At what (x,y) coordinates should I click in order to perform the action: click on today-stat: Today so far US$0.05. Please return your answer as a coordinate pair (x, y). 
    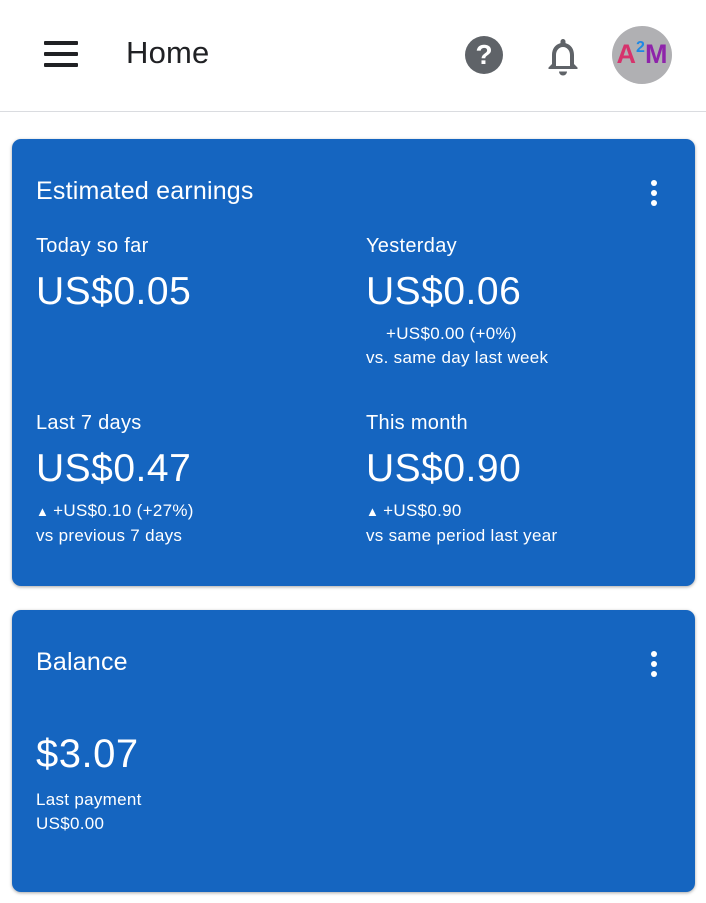
    Looking at the image, I should click on (186, 274).